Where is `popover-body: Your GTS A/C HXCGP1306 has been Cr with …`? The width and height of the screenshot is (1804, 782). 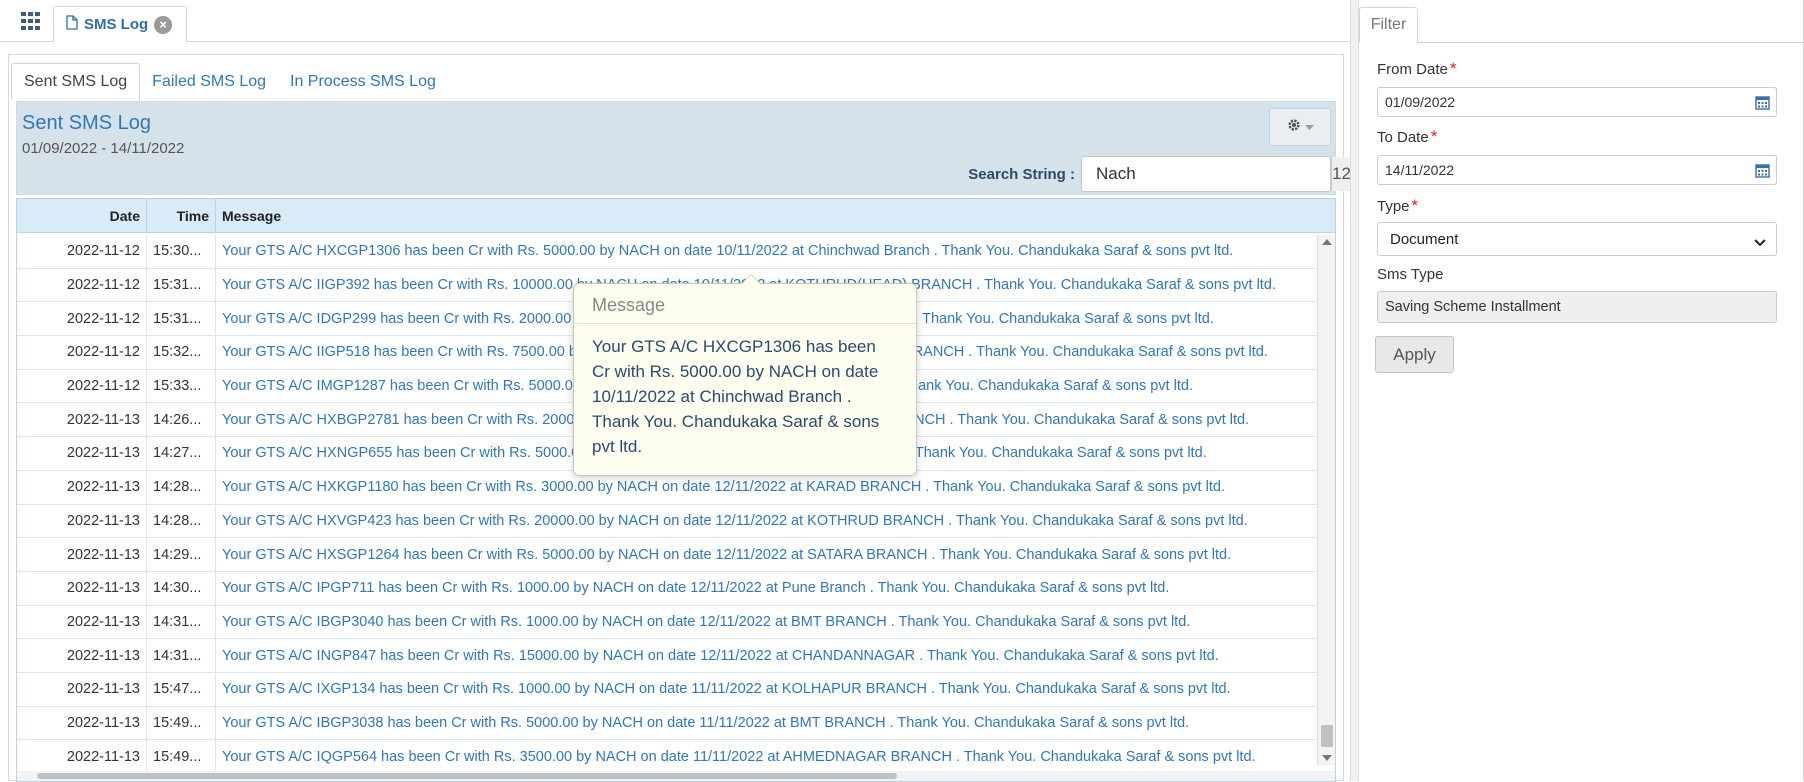 popover-body: Your GTS A/C HXCGP1306 has been Cr with … is located at coordinates (736, 396).